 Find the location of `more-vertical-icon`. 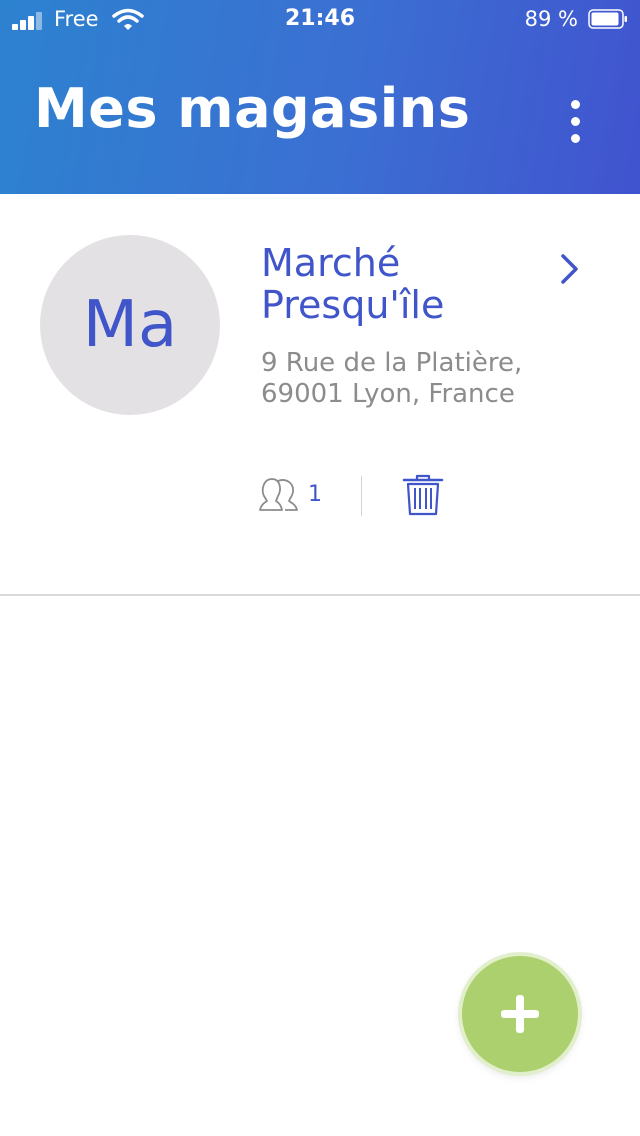

more-vertical-icon is located at coordinates (576, 122).